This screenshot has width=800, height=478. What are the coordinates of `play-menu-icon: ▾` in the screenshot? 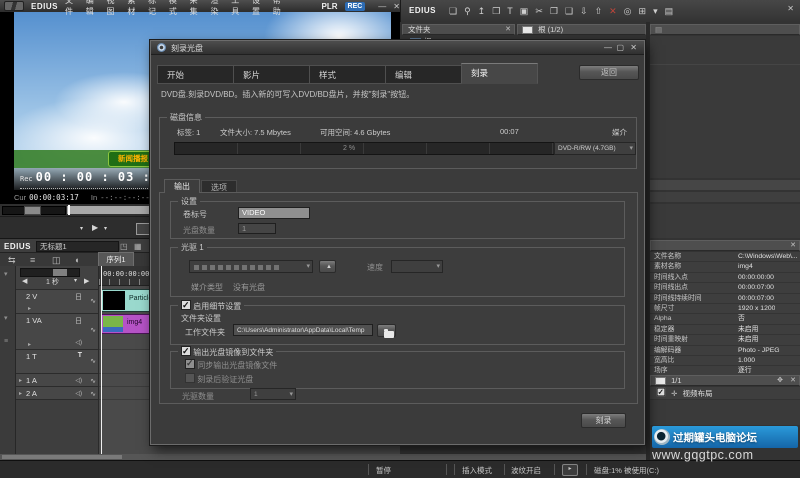 It's located at (105, 228).